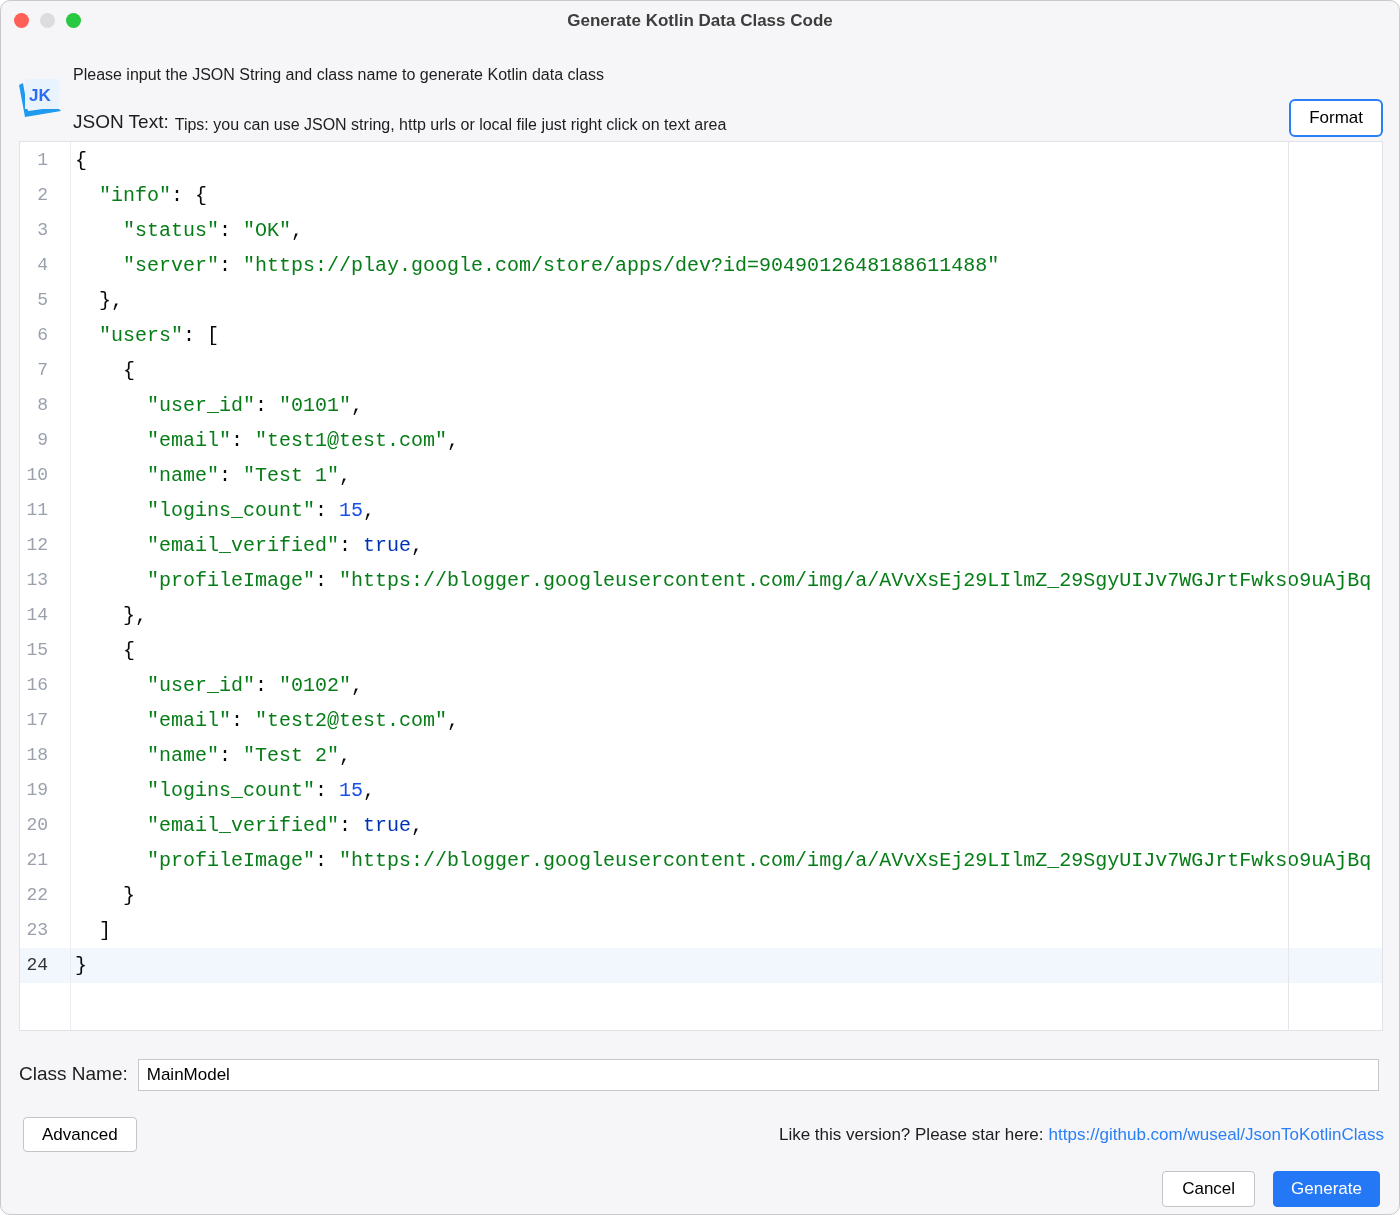 This screenshot has width=1400, height=1215. I want to click on line-number: 2, so click(42, 195).